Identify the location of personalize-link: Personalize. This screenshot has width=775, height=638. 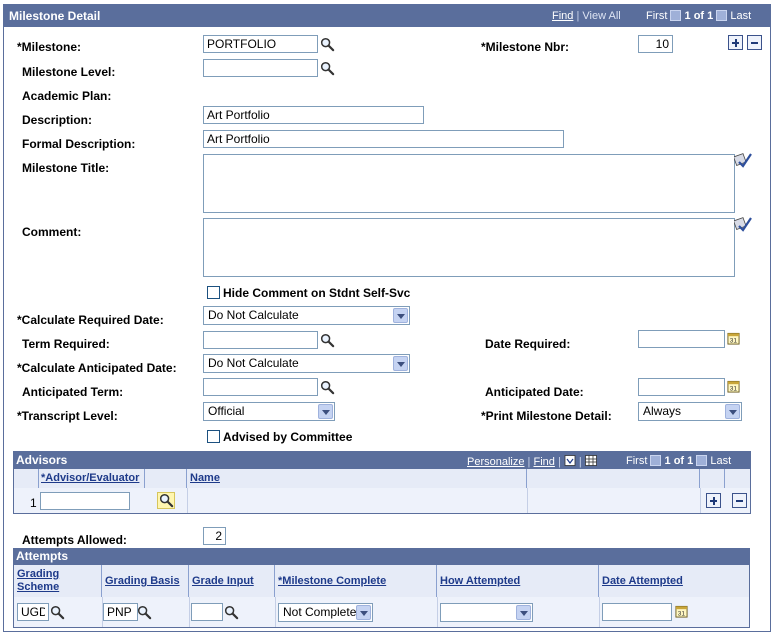
(495, 462).